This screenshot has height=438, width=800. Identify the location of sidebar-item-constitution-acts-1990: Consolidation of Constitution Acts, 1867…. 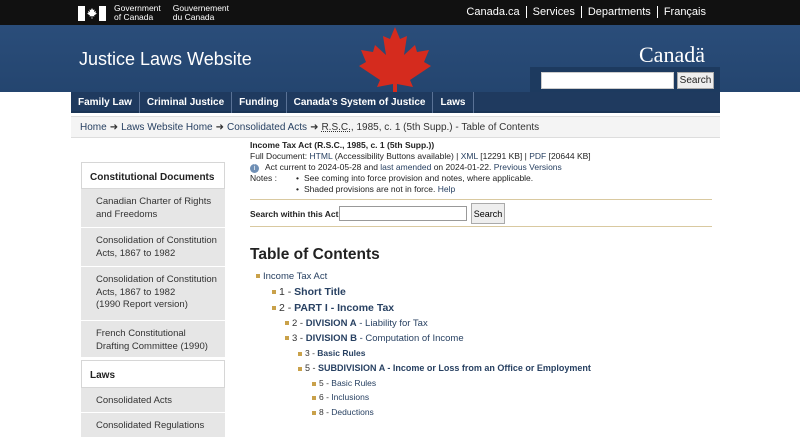
(153, 294).